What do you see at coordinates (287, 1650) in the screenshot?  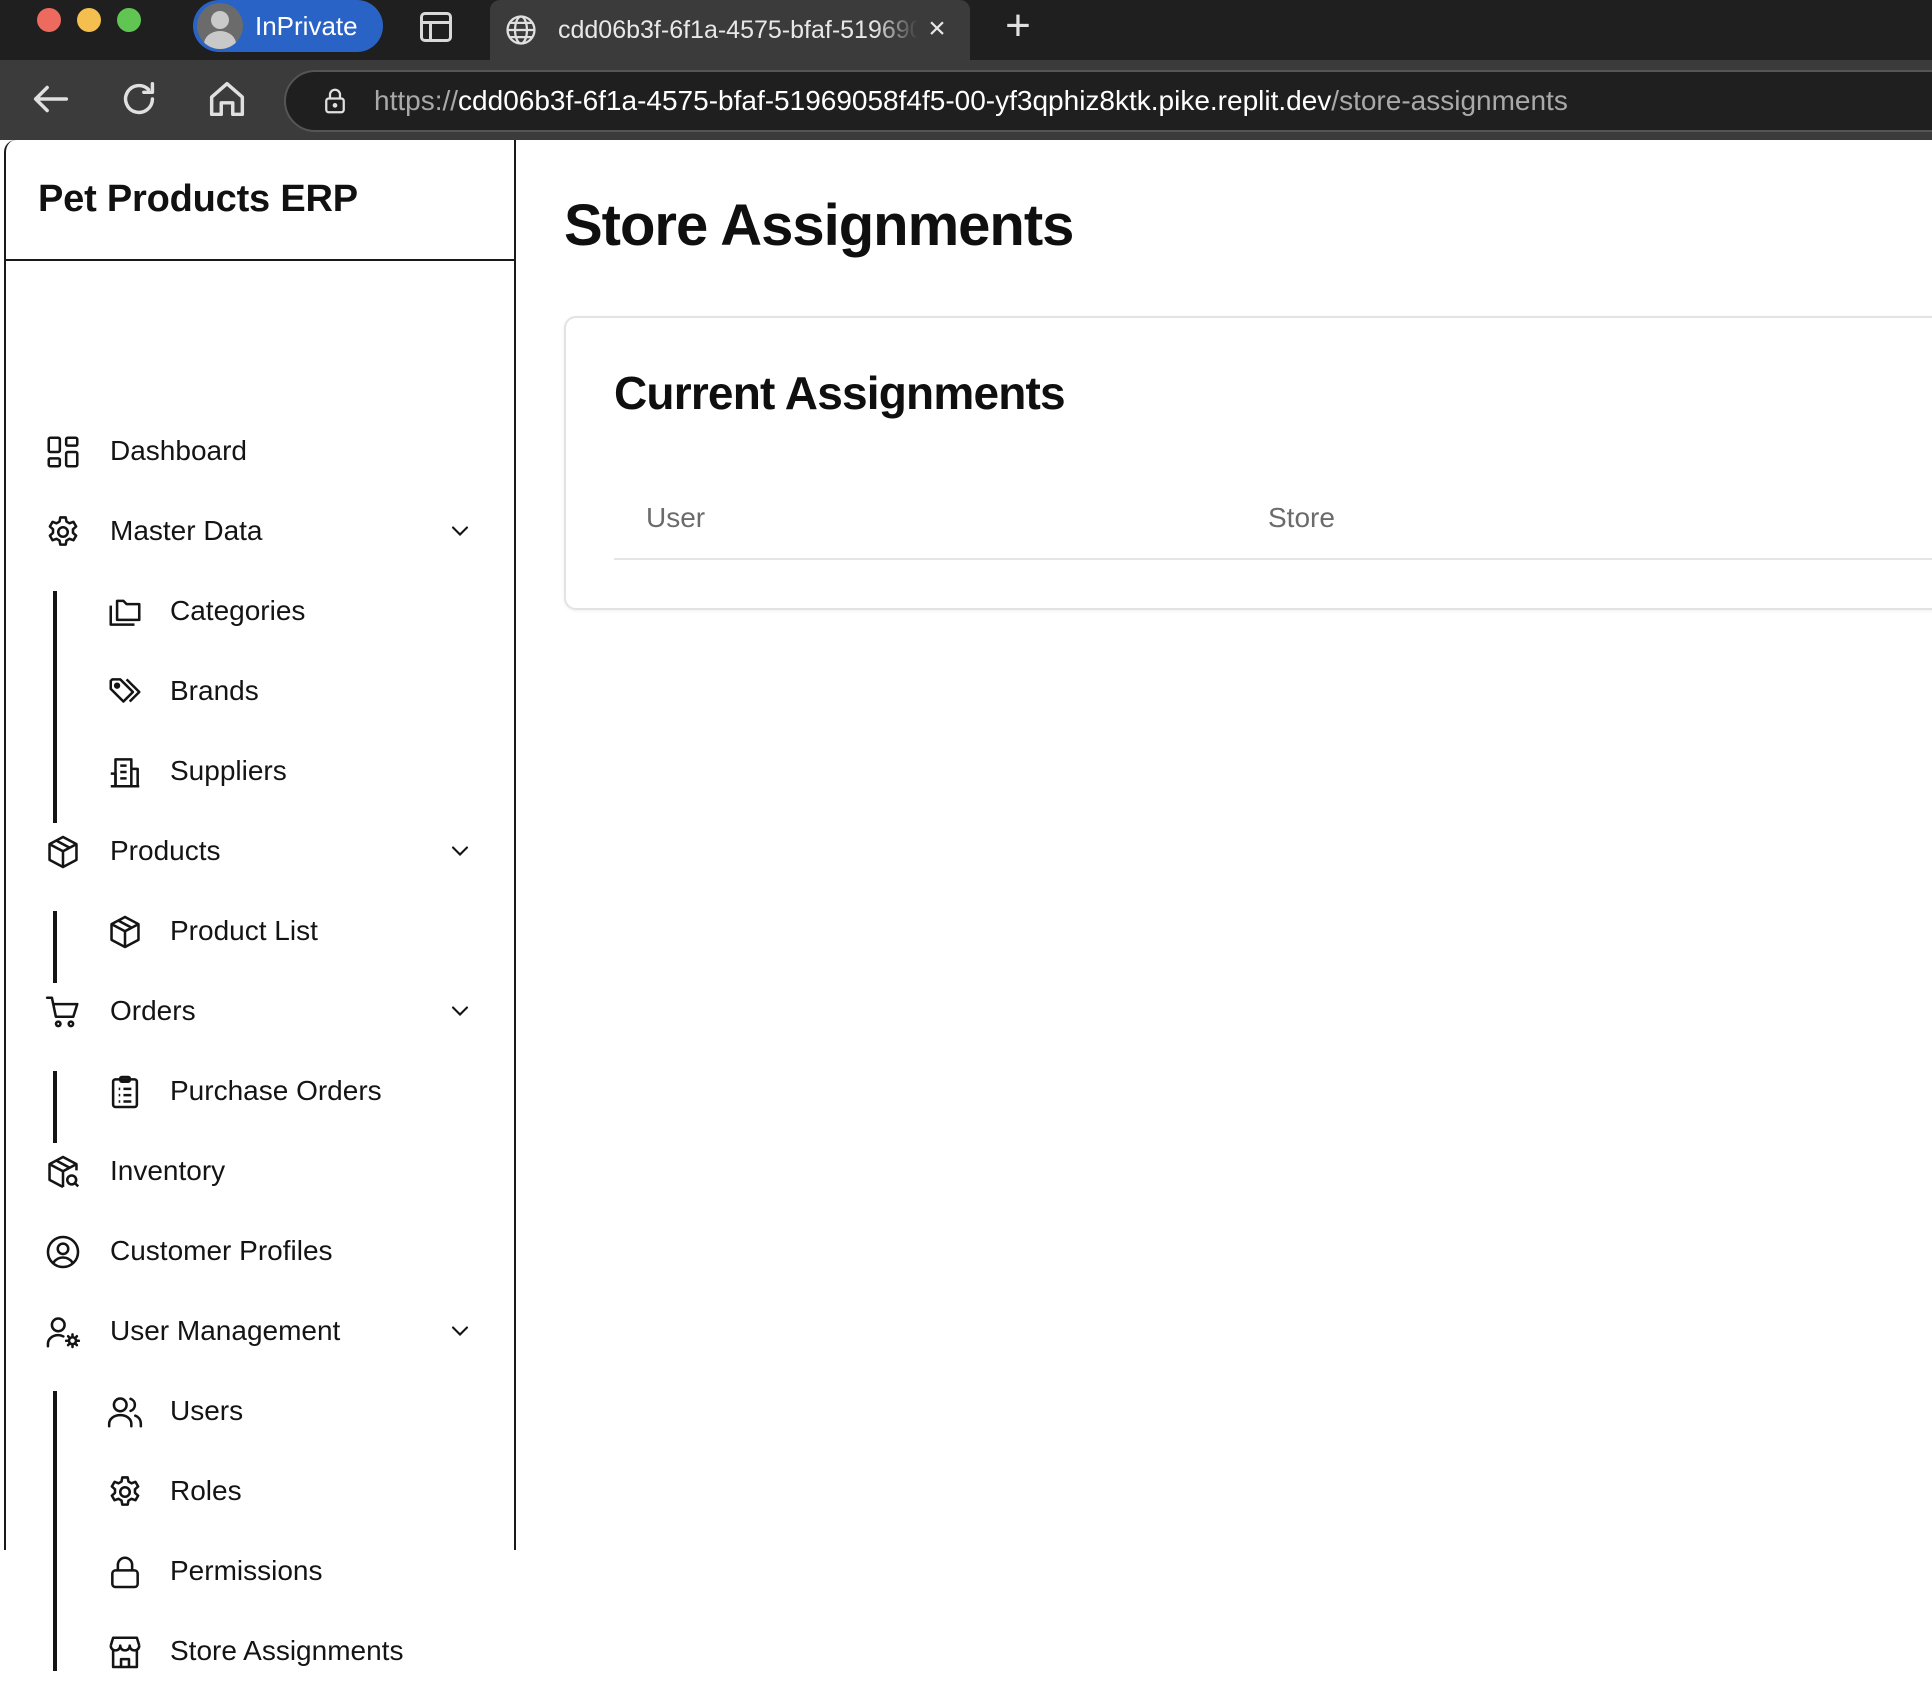 I see `sidebar-item-label: Store Assignments` at bounding box center [287, 1650].